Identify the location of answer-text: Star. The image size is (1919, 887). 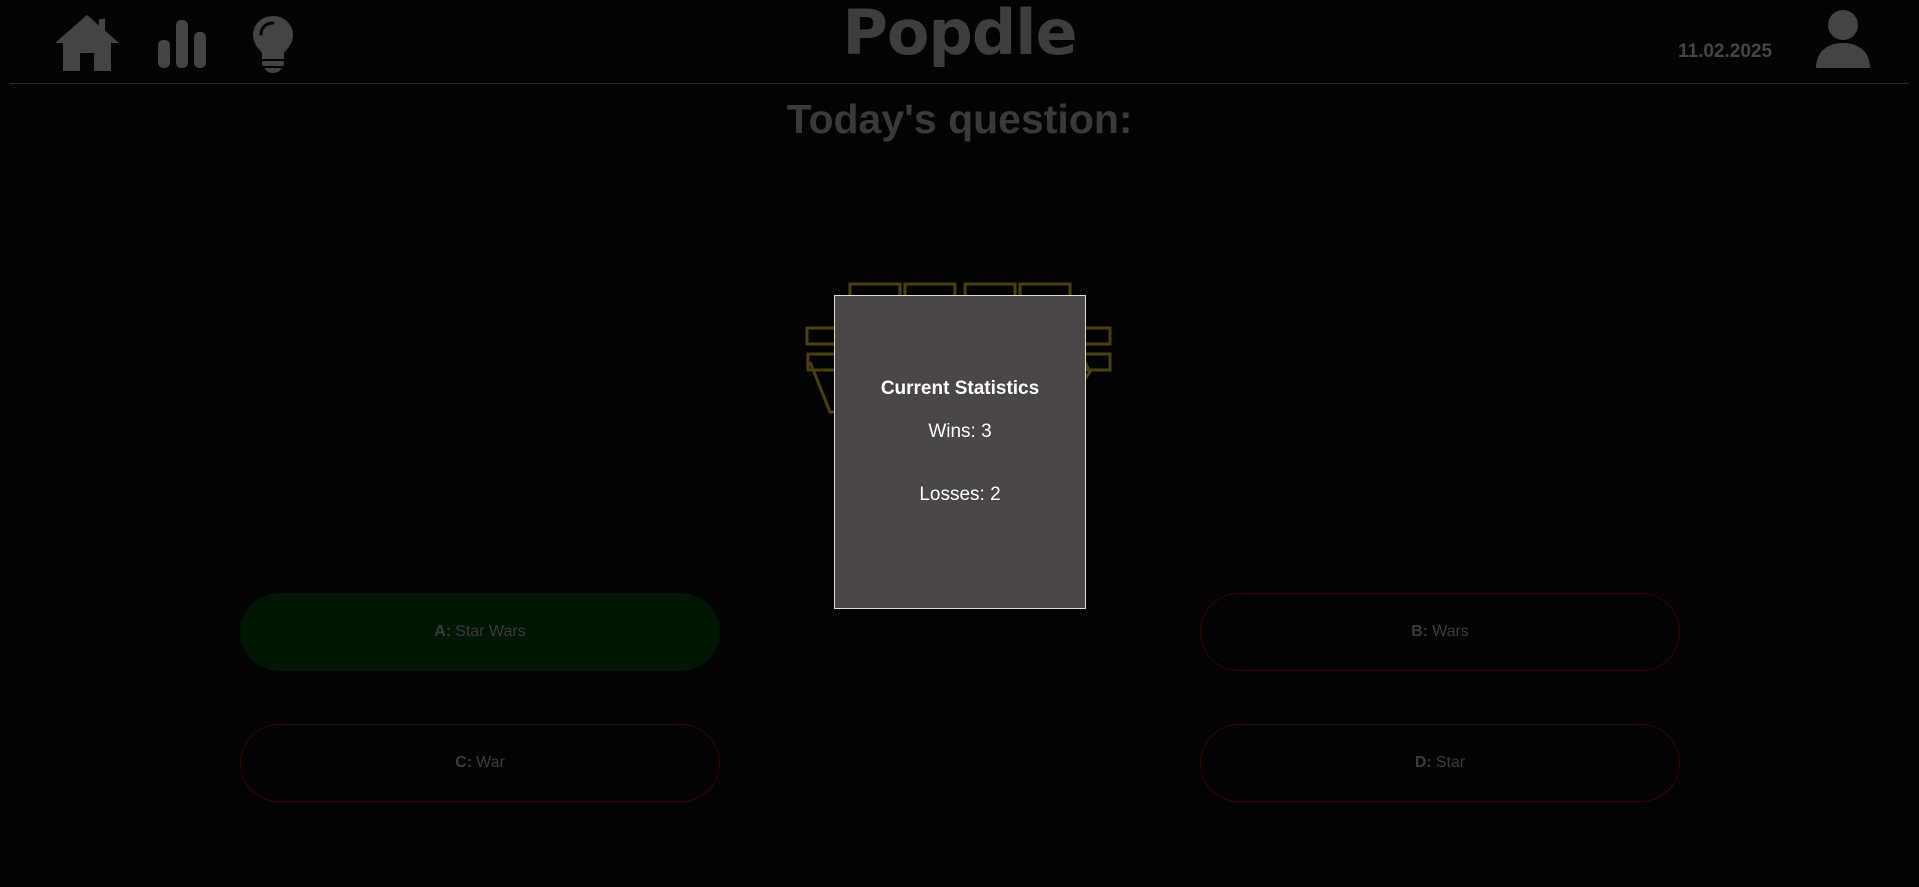
(1450, 762).